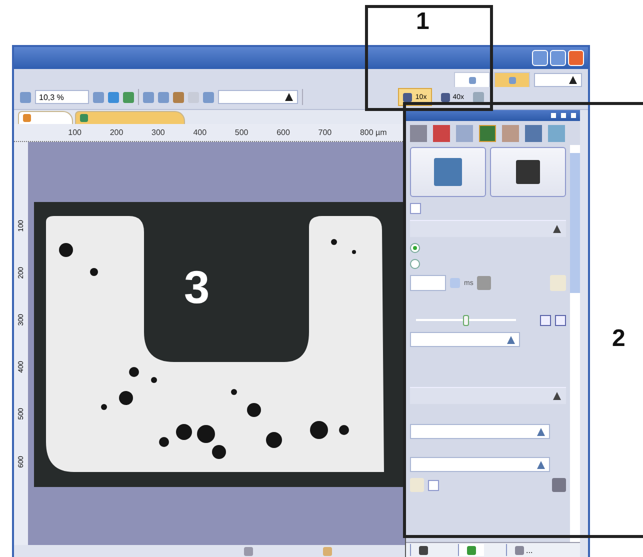 Image resolution: width=643 pixels, height=557 pixels. What do you see at coordinates (545, 320) in the screenshot?
I see `minus-button` at bounding box center [545, 320].